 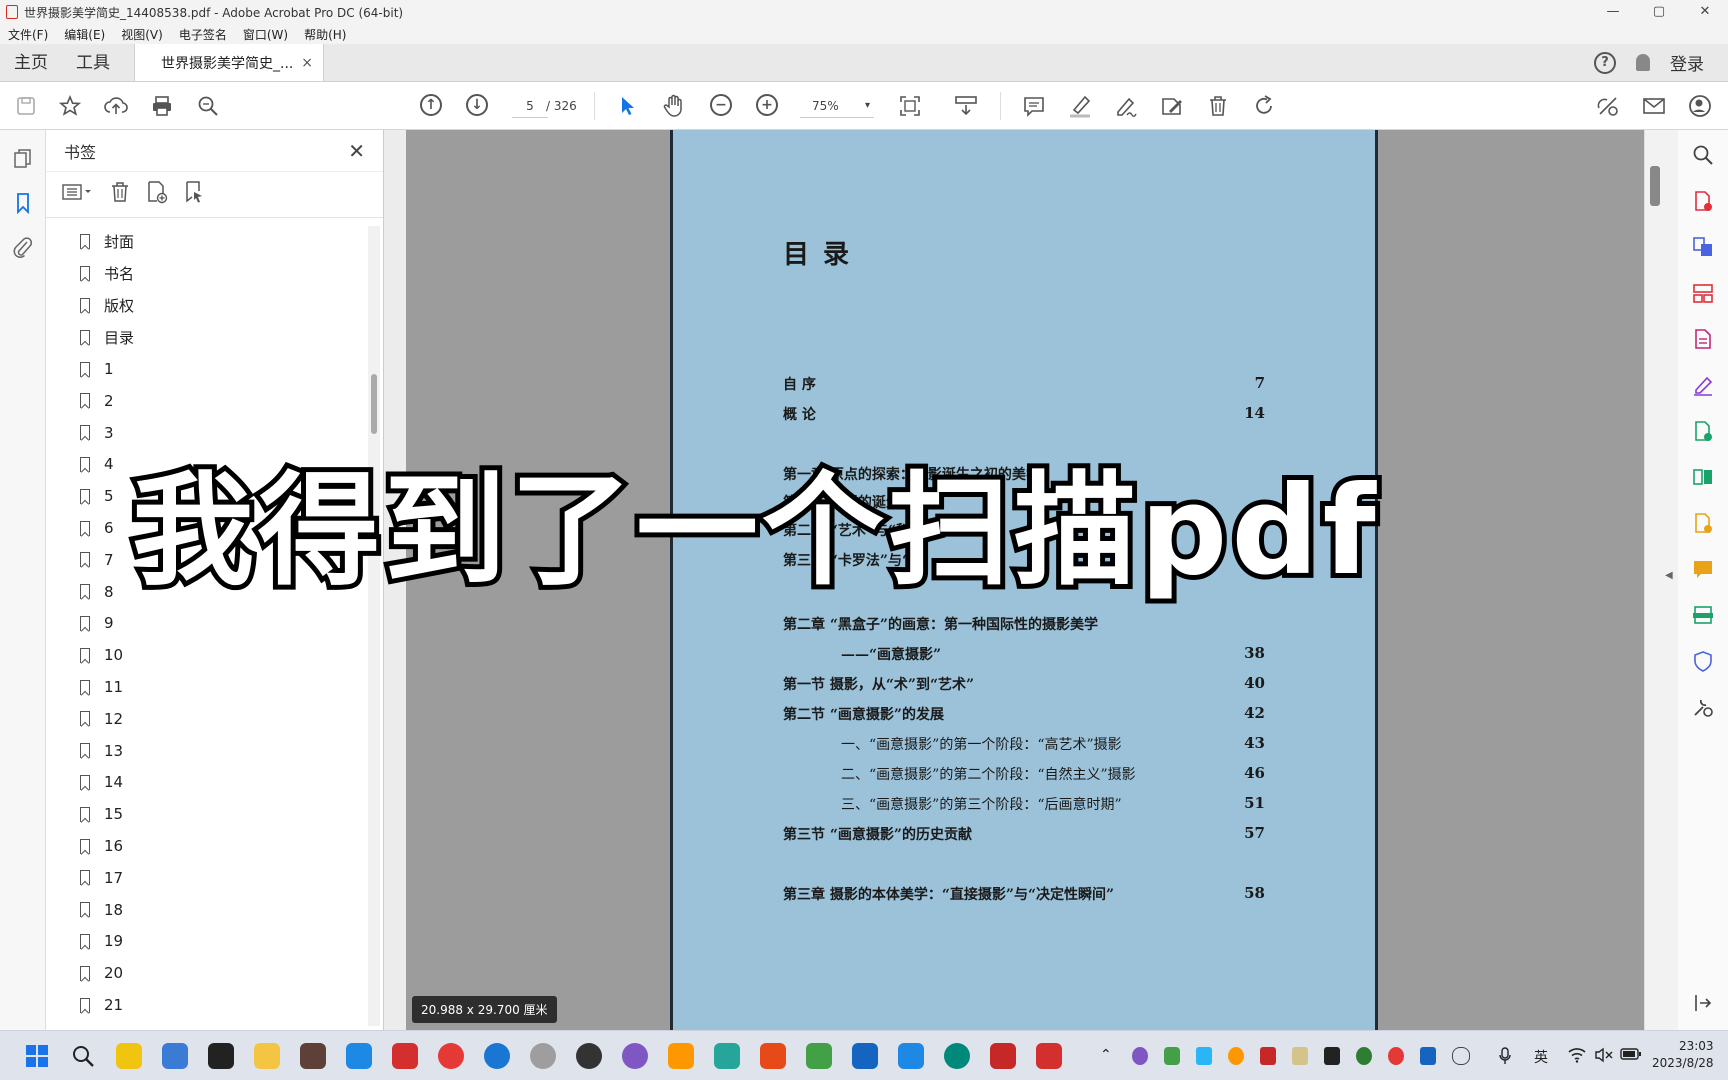 I want to click on bookmark-item: 书名, so click(x=206, y=274).